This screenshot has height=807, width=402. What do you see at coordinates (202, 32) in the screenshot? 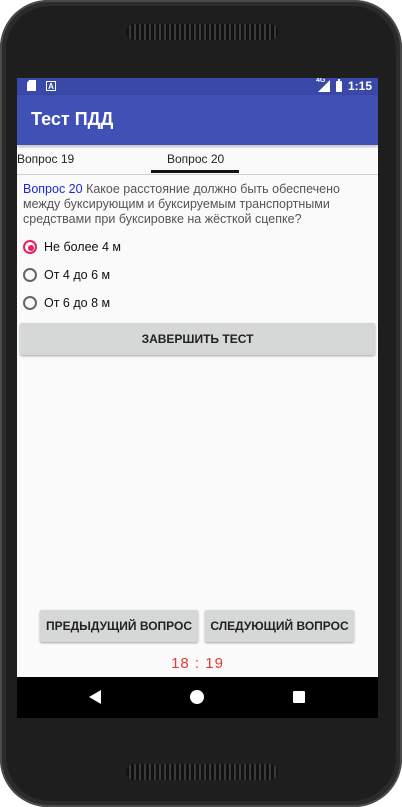
I see `top-speaker-grille` at bounding box center [202, 32].